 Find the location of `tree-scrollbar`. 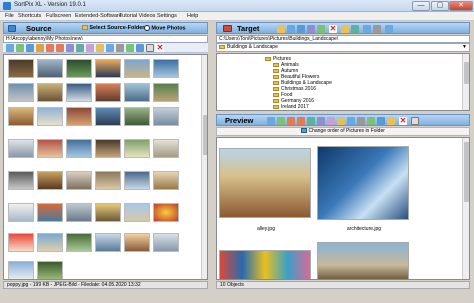

tree-scrollbar is located at coordinates (465, 82).